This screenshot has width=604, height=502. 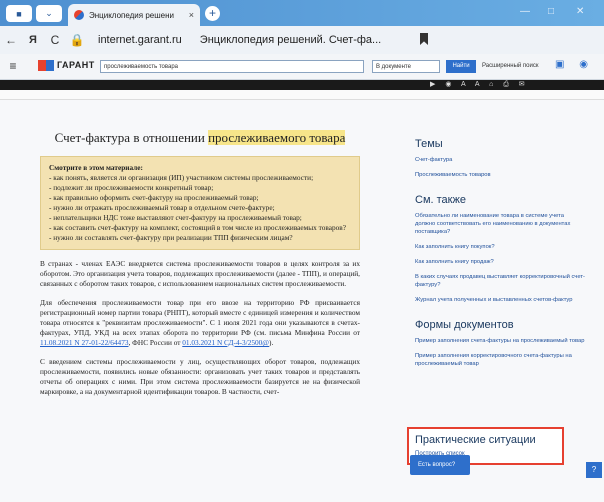 What do you see at coordinates (13, 66) in the screenshot?
I see `hamburger-menu-icon: ≡` at bounding box center [13, 66].